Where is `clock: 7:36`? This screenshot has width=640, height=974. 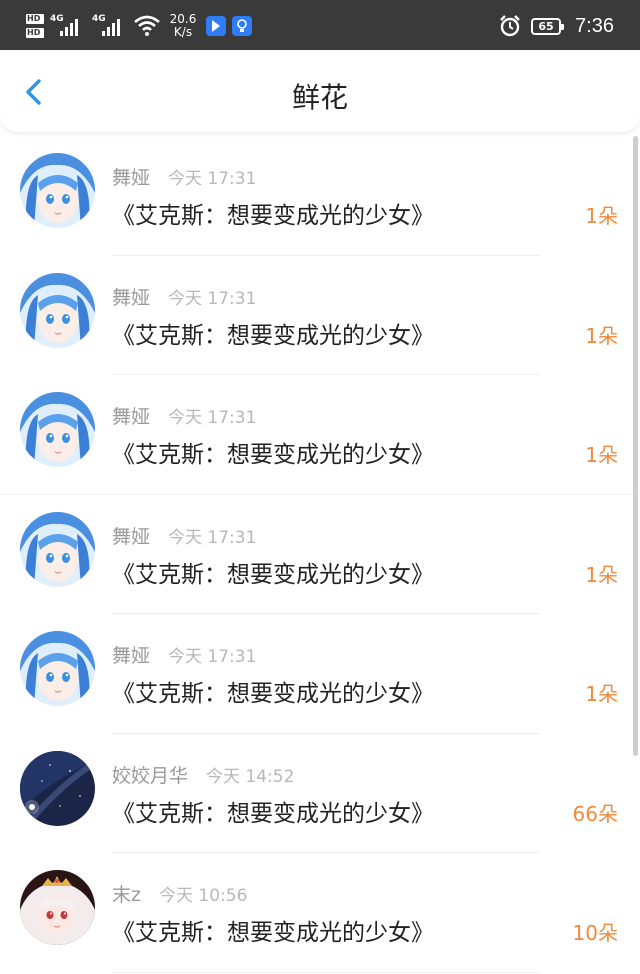
clock: 7:36 is located at coordinates (594, 25).